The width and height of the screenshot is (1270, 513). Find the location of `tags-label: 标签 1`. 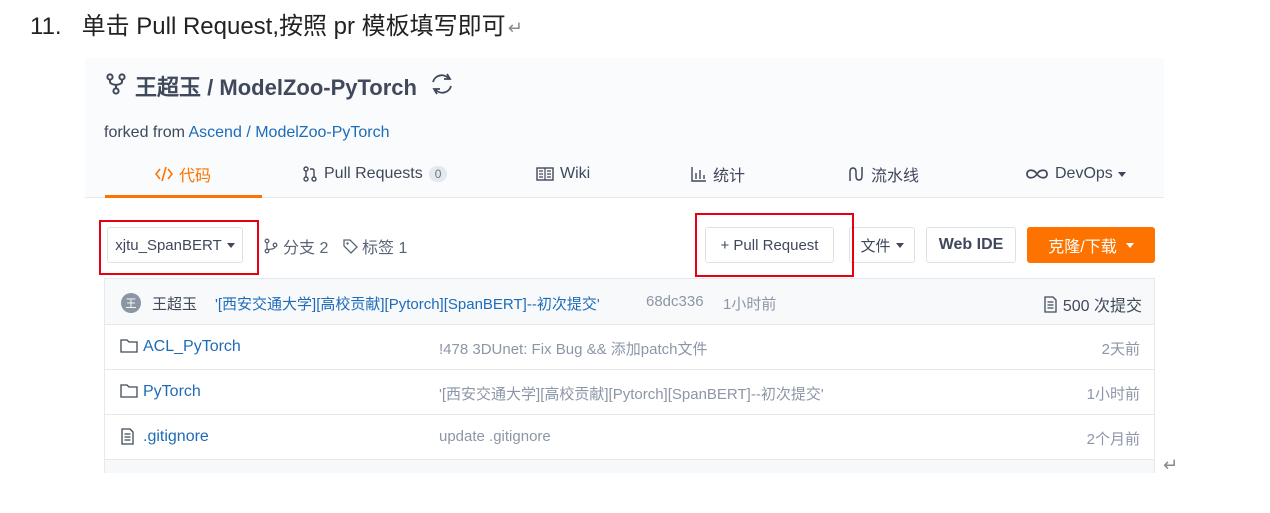

tags-label: 标签 1 is located at coordinates (385, 248).